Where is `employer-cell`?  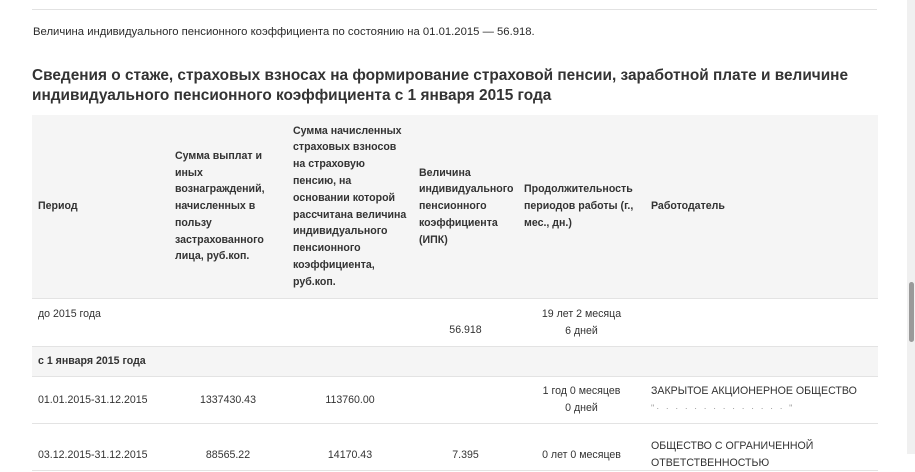 employer-cell is located at coordinates (761, 322).